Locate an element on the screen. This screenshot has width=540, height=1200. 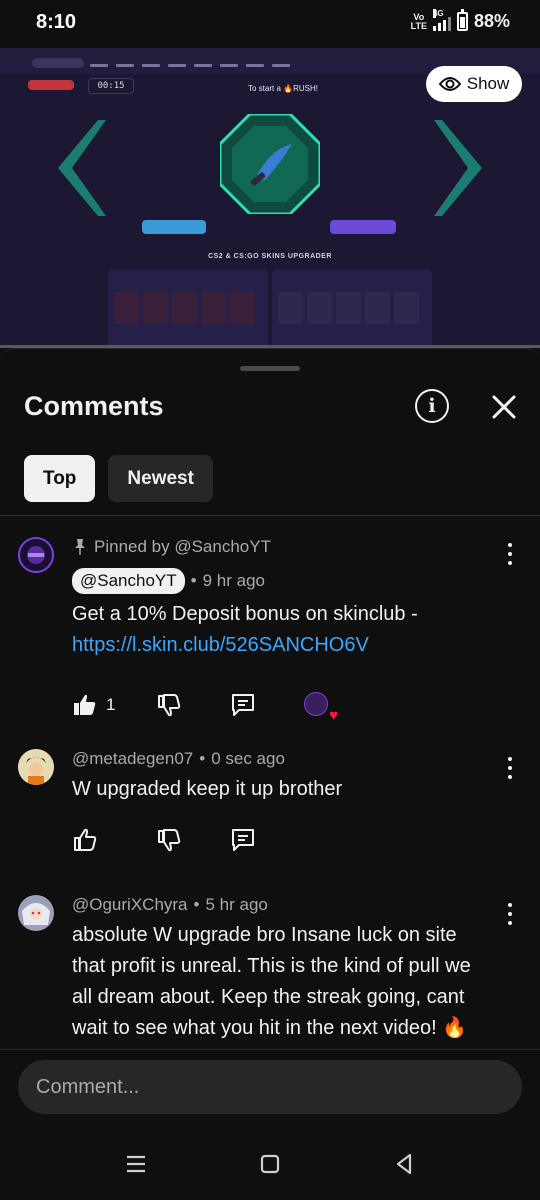
creator-heart-icon: ♥ is located at coordinates (321, 707).